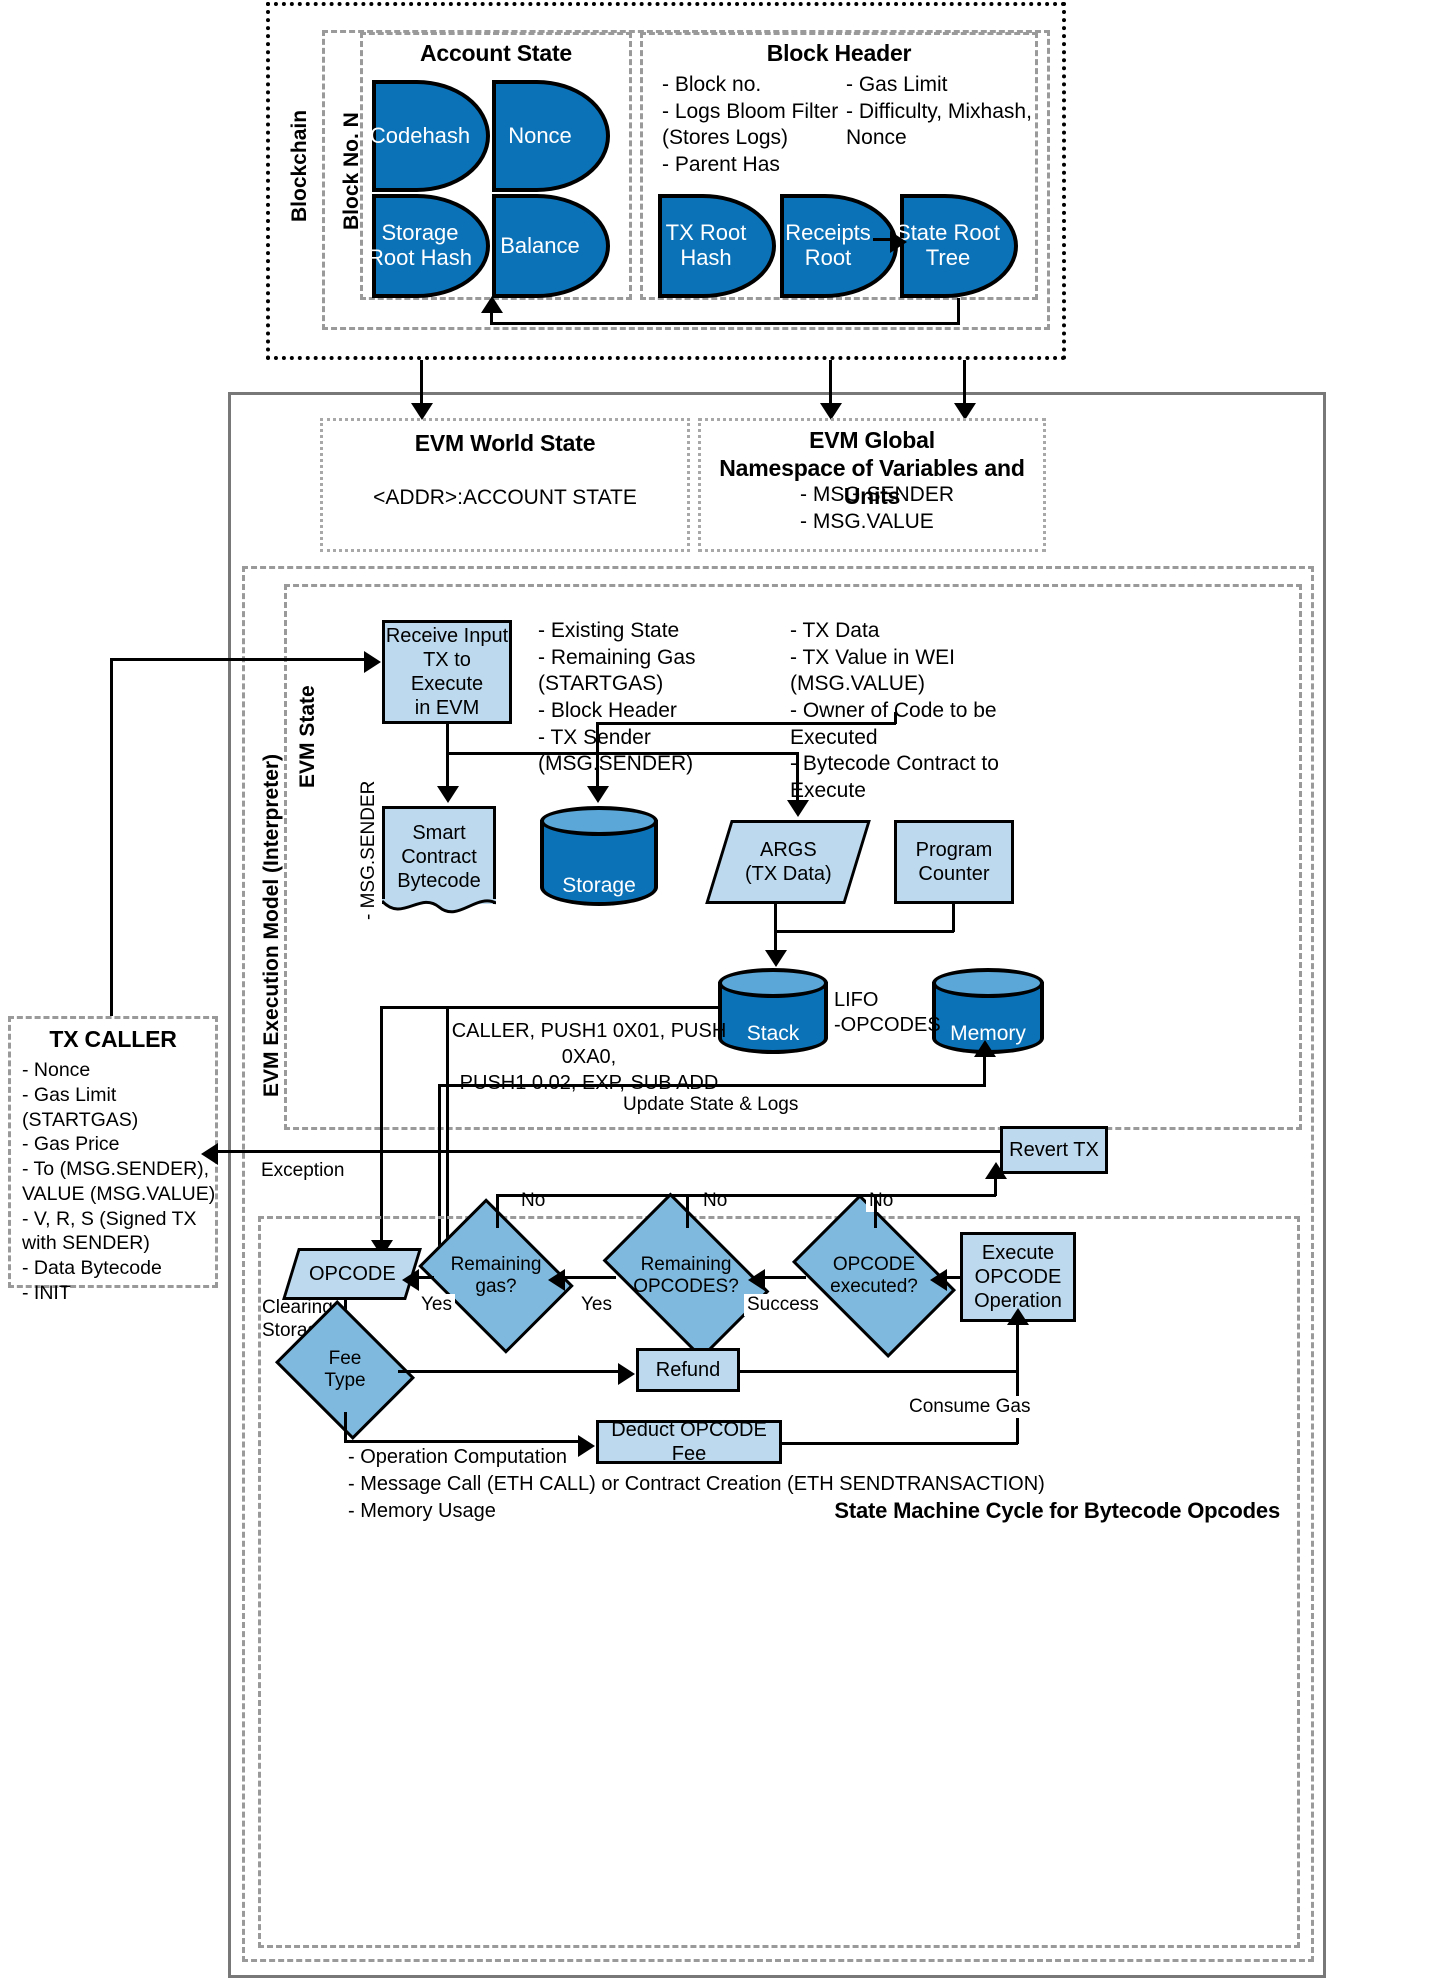 The image size is (1444, 1986). I want to click on recv-to-bytecode-v, so click(447, 755).